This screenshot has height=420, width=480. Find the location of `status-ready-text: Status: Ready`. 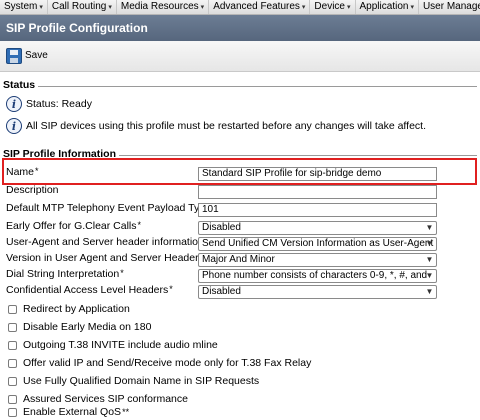

status-ready-text: Status: Ready is located at coordinates (59, 104).